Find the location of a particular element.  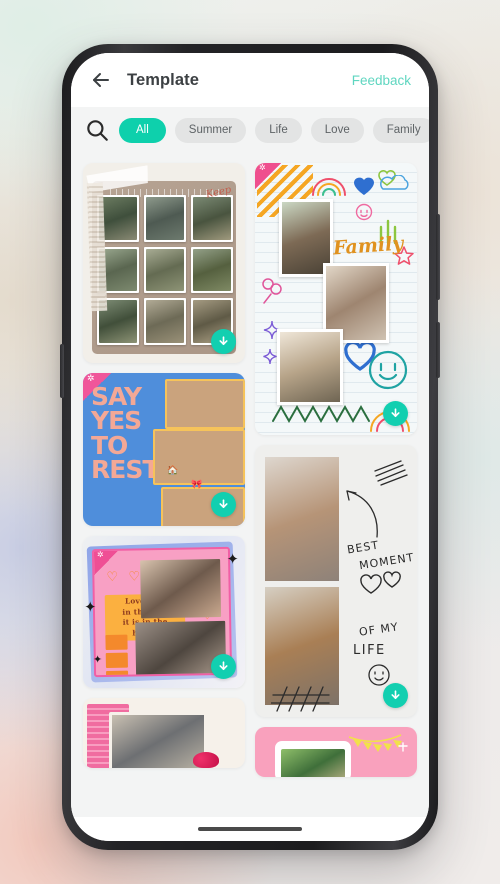

template-card-party is located at coordinates (336, 752).